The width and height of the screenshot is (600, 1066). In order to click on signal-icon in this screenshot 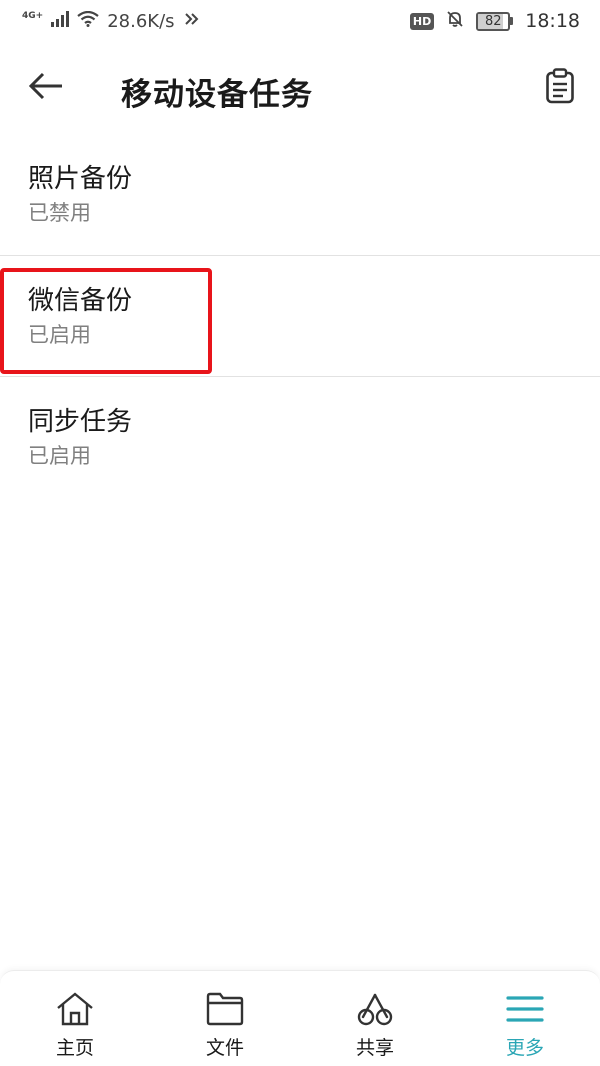, I will do `click(60, 21)`.